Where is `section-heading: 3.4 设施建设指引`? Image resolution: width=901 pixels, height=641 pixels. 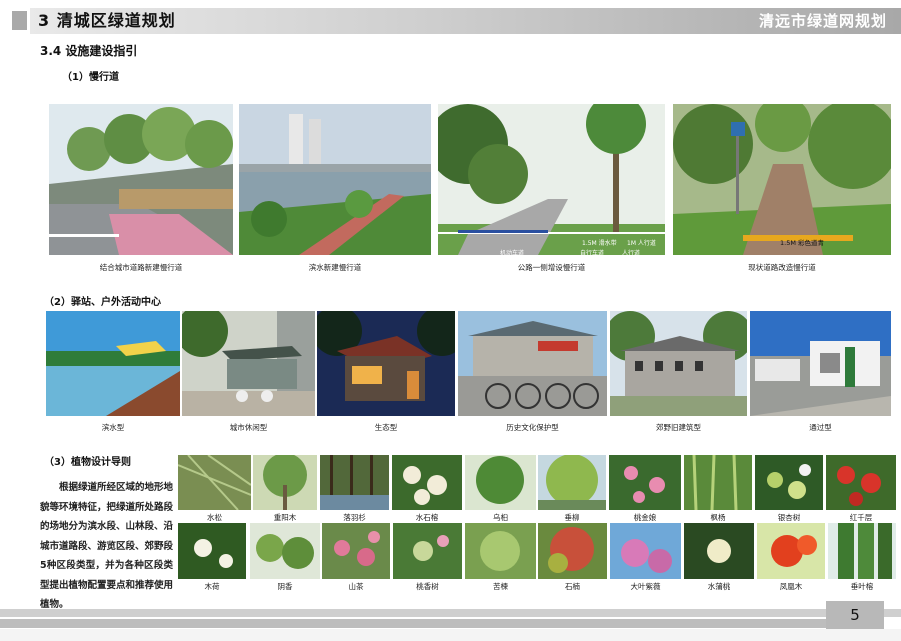
section-heading: 3.4 设施建设指引 is located at coordinates (89, 51).